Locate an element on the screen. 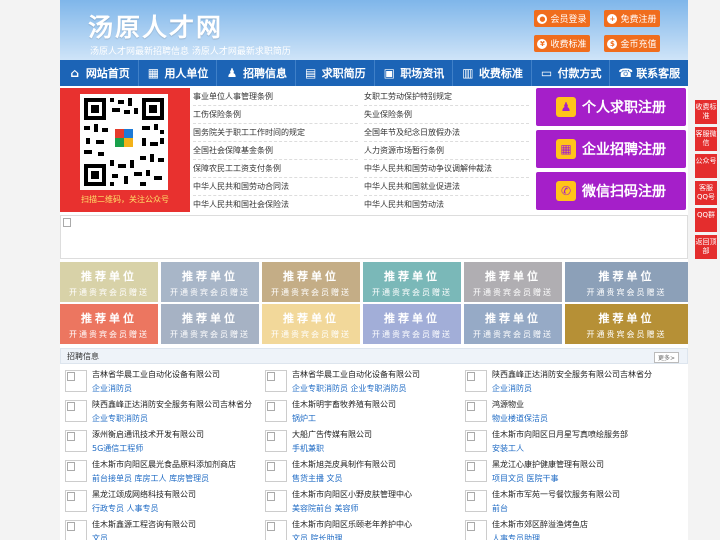 The height and width of the screenshot is (540, 720). job-listing: 佳木斯明宇畜牧养殖有限公司 锅炉工 is located at coordinates (360, 411).